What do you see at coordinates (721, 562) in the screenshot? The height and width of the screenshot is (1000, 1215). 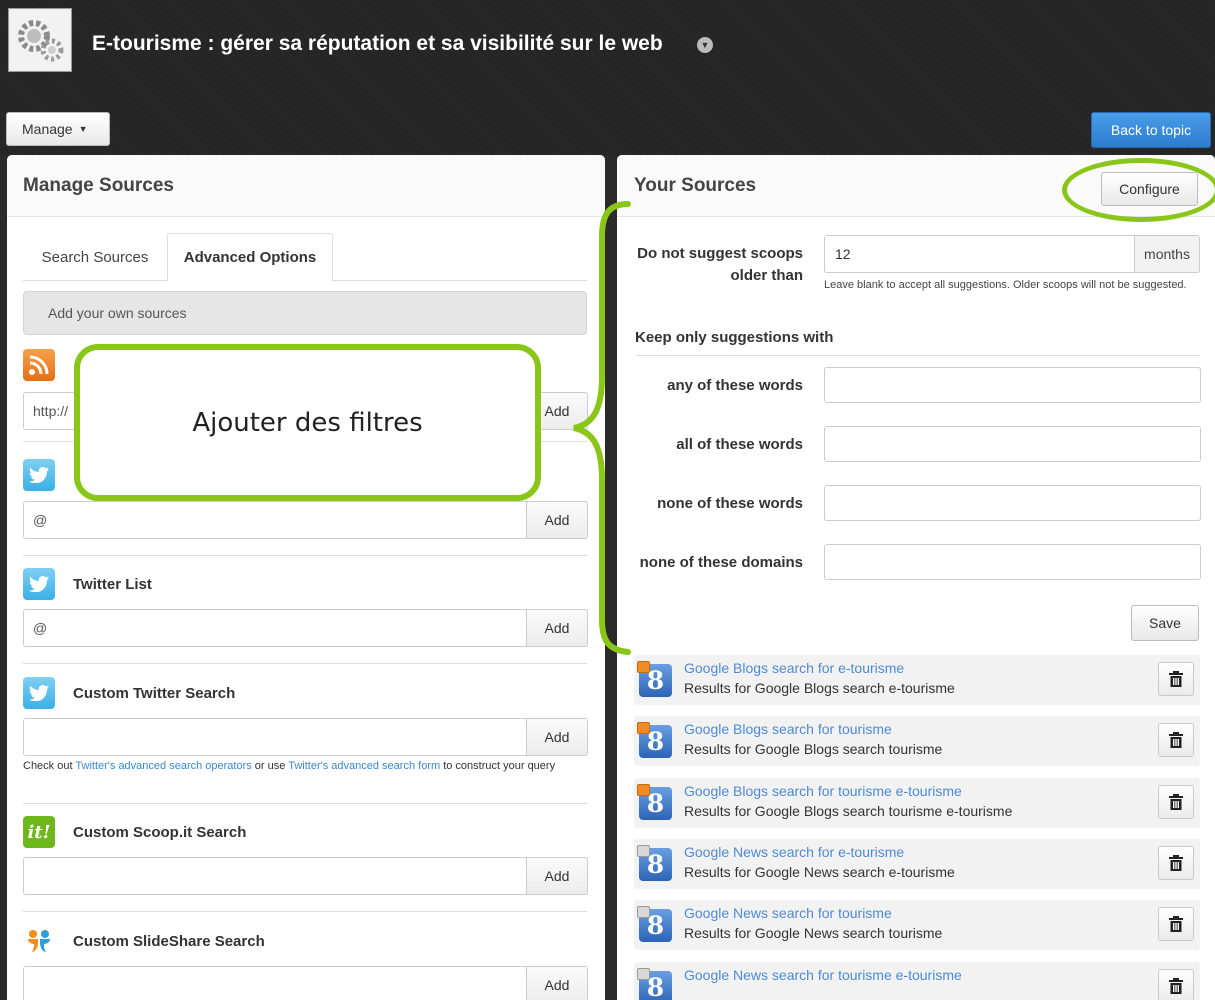 I see `filter-none-domains-label: none of these domains` at bounding box center [721, 562].